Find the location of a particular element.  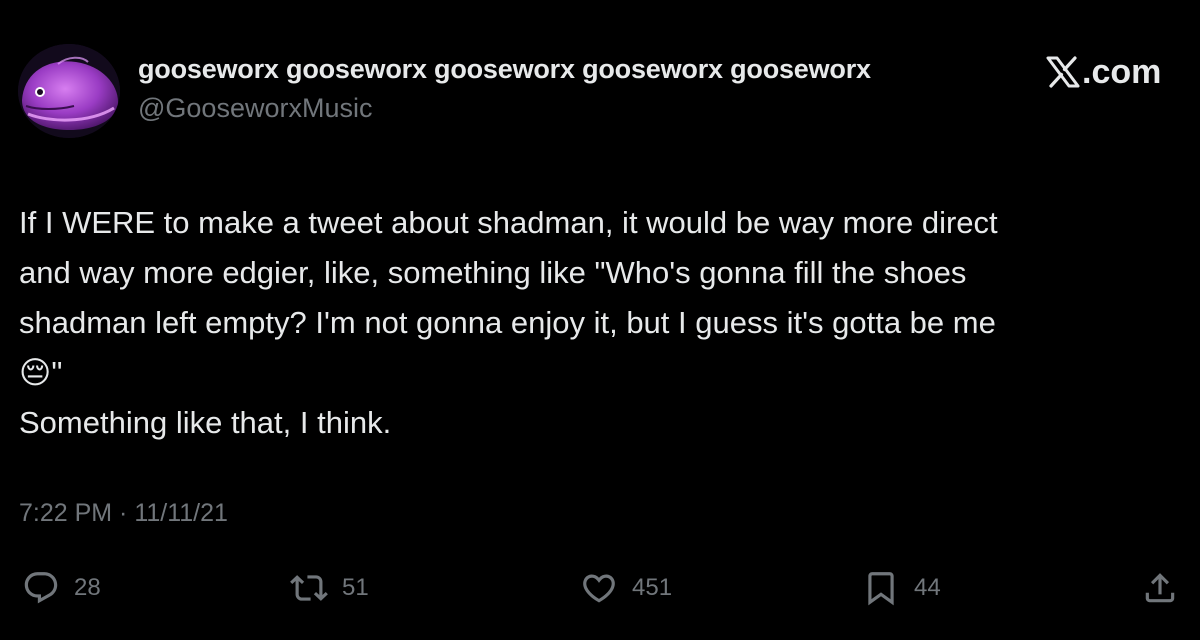

x-logo-icon is located at coordinates (1063, 72).